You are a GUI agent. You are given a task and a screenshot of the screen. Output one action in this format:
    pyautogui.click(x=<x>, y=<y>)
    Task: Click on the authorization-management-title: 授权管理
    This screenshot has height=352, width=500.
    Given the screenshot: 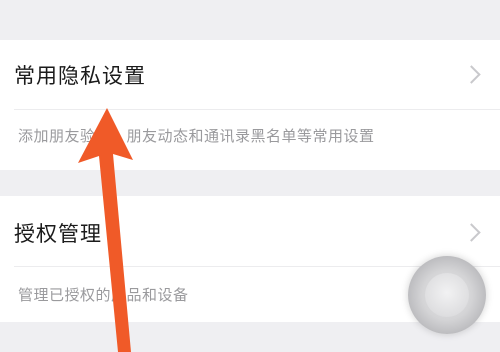 What is the action you would take?
    pyautogui.click(x=58, y=234)
    